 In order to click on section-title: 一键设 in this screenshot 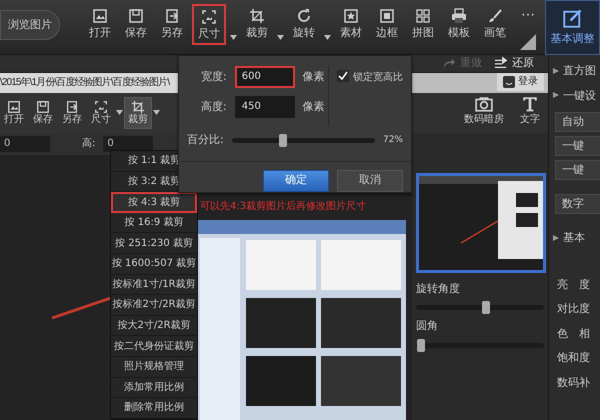, I will do `click(579, 95)`.